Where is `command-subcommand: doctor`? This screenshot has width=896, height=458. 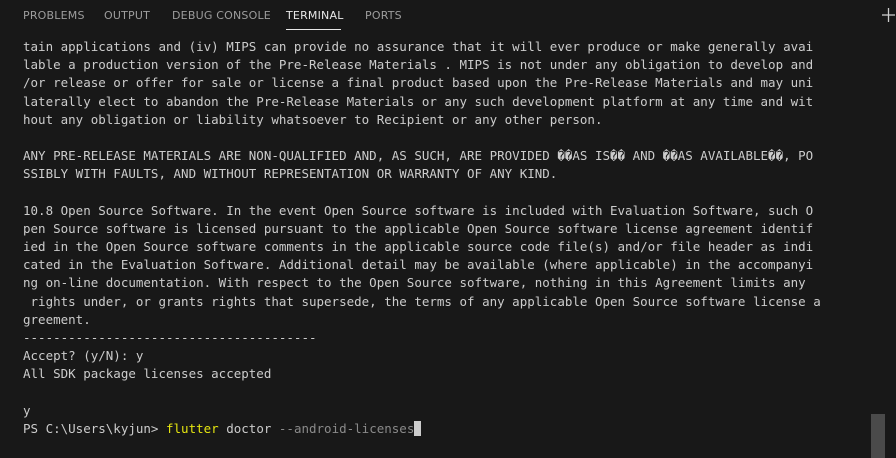
command-subcommand: doctor is located at coordinates (245, 428).